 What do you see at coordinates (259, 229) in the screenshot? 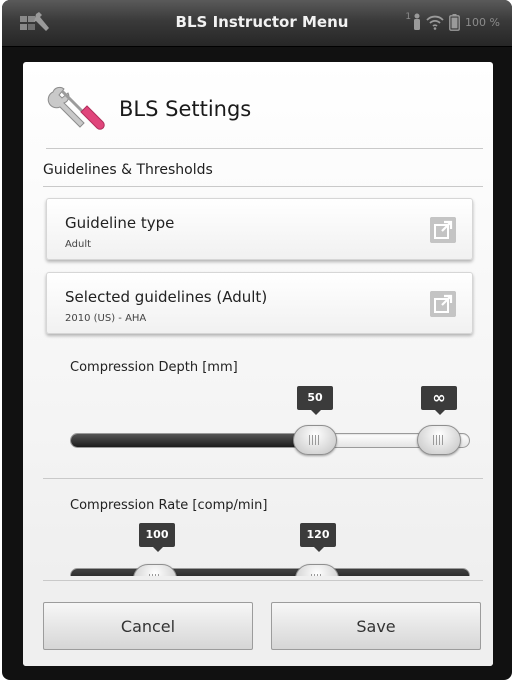
I see `guideline-type-card: Guideline type Adult` at bounding box center [259, 229].